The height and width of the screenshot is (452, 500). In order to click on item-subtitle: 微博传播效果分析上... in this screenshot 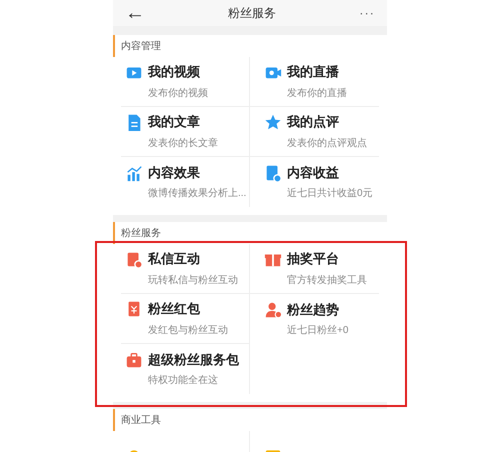, I will do `click(197, 194)`.